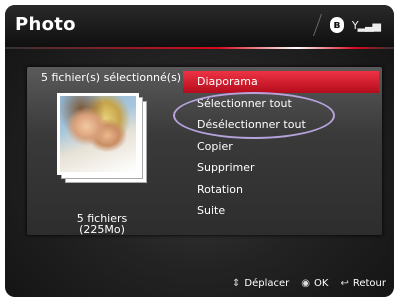 This screenshot has width=398, height=301. Describe the element at coordinates (102, 229) in the screenshot. I see `files-size: (225Mo)` at that location.